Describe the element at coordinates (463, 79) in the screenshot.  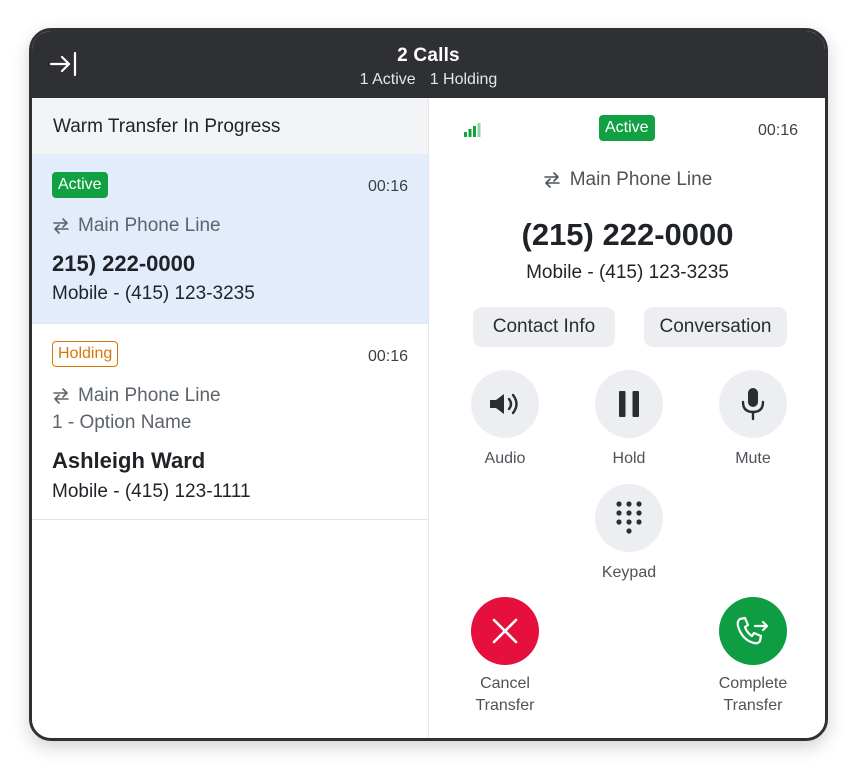
I see `holding-count: 1 Holding` at that location.